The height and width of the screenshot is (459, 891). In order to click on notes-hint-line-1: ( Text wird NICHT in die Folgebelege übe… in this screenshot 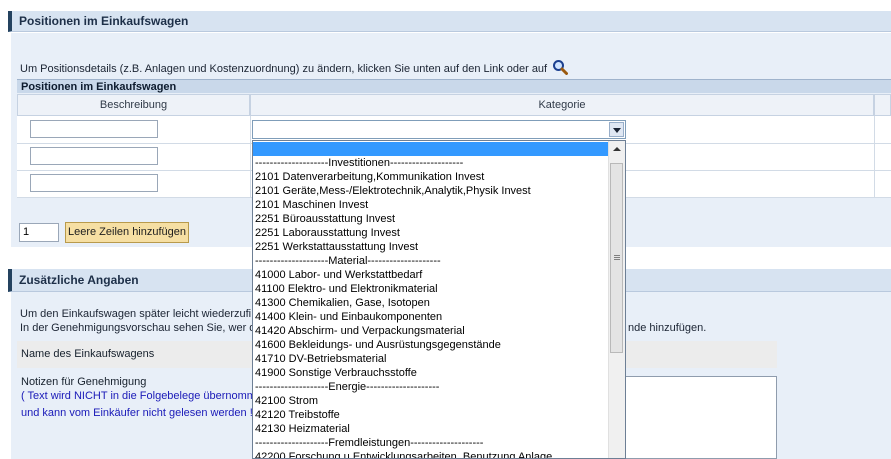, I will do `click(142, 396)`.